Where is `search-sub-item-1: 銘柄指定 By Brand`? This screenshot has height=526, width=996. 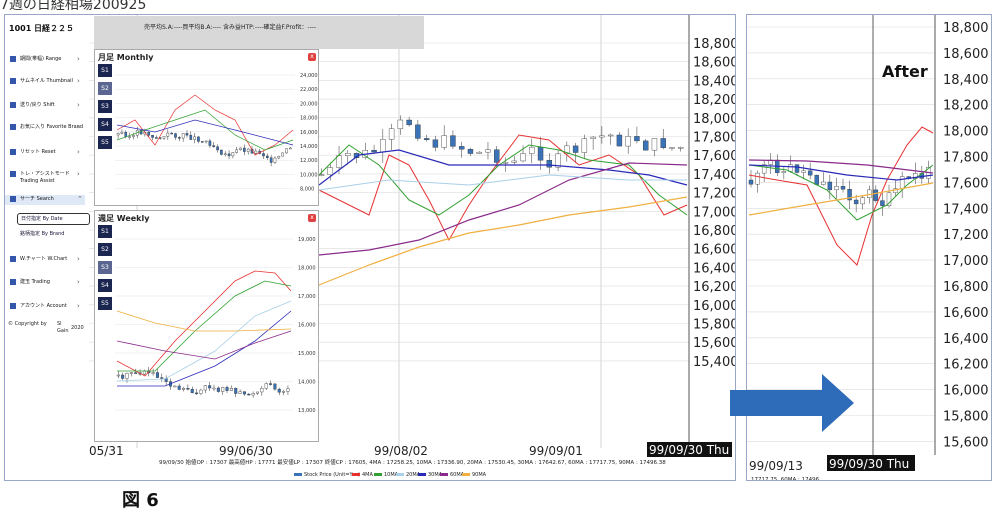 search-sub-item-1: 銘柄指定 By Brand is located at coordinates (52, 234).